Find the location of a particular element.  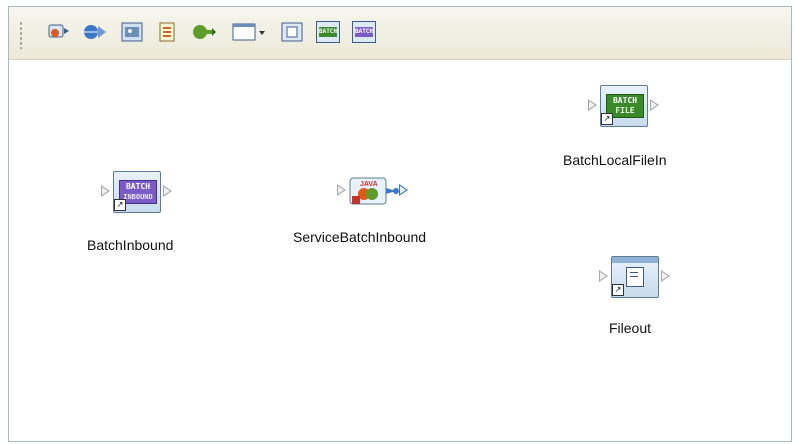

add-batch-button: BATCH is located at coordinates (328, 32).